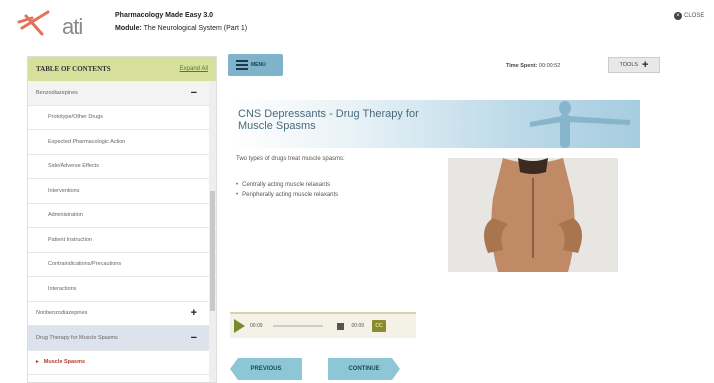 The height and width of the screenshot is (383, 714). Describe the element at coordinates (522, 66) in the screenshot. I see `time-spent-label: Time Spent:` at that location.